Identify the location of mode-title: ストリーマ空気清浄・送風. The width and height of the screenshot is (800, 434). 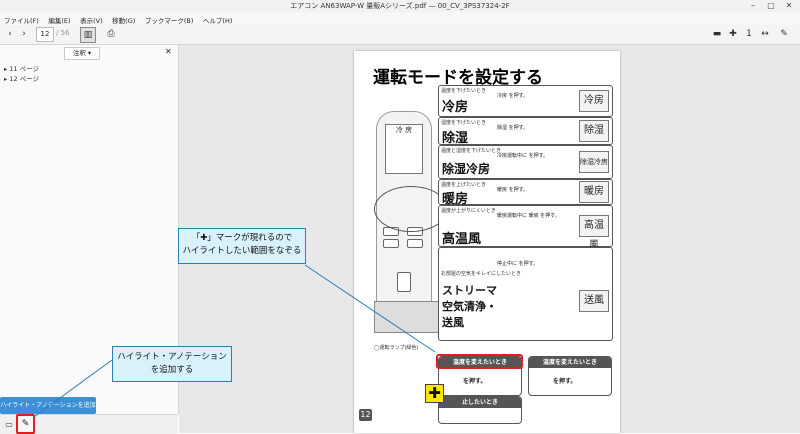
(469, 306).